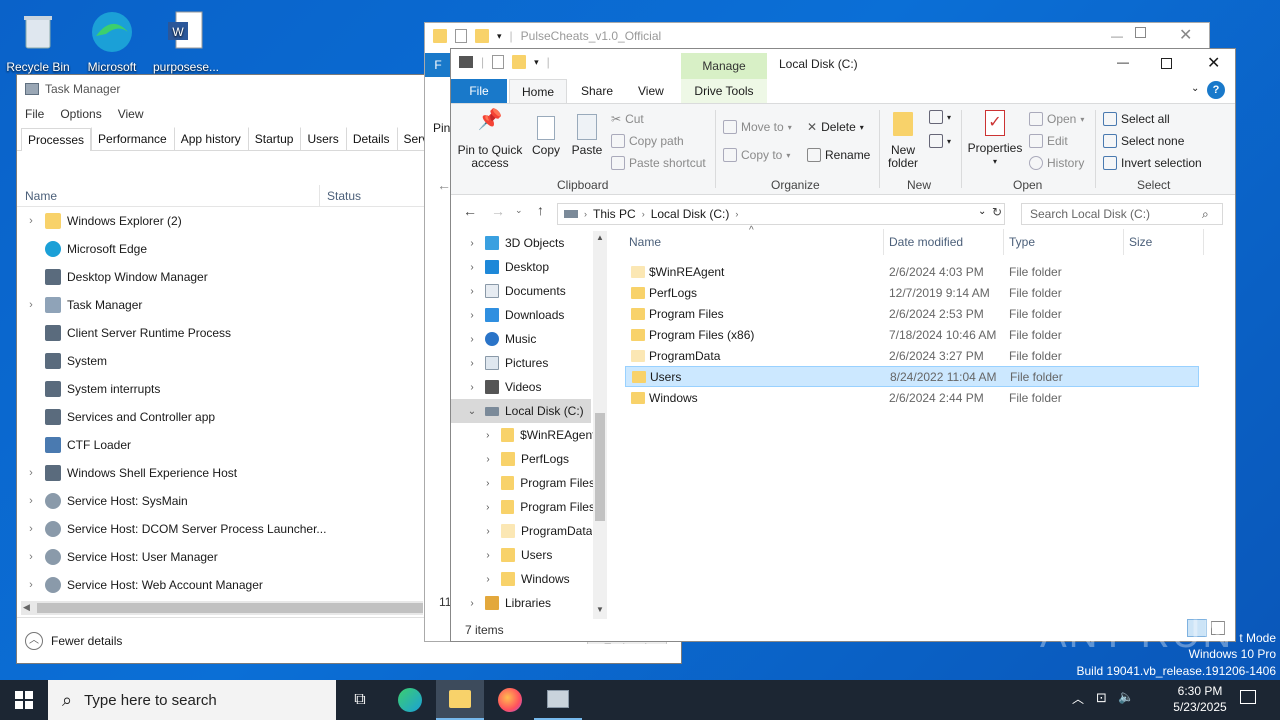 The image size is (1280, 720). What do you see at coordinates (535, 363) in the screenshot?
I see `nav-item: › Pictures` at bounding box center [535, 363].